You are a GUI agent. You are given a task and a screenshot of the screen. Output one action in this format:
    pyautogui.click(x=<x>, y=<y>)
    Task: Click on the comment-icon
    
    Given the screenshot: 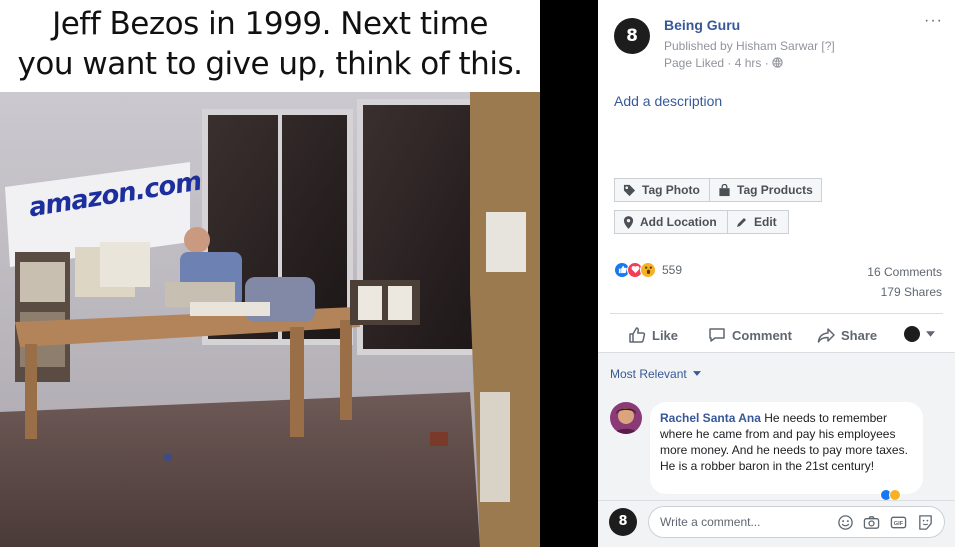 What is the action you would take?
    pyautogui.click(x=717, y=335)
    